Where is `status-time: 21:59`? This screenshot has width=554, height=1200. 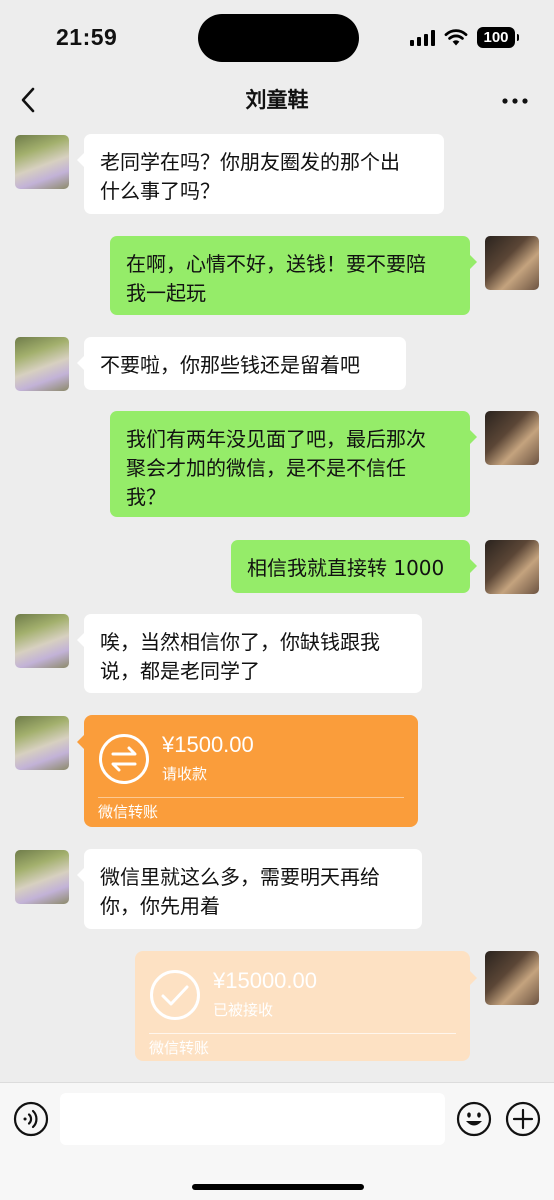 status-time: 21:59 is located at coordinates (87, 37).